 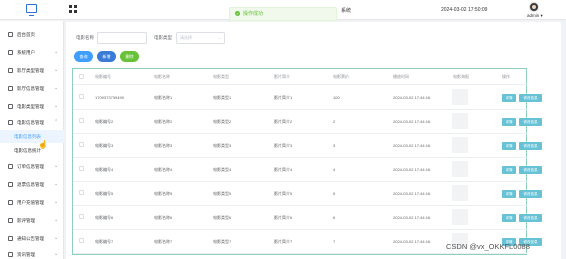 What do you see at coordinates (30, 106) in the screenshot?
I see `sidebar-item-label: 电影类型管理` at bounding box center [30, 106].